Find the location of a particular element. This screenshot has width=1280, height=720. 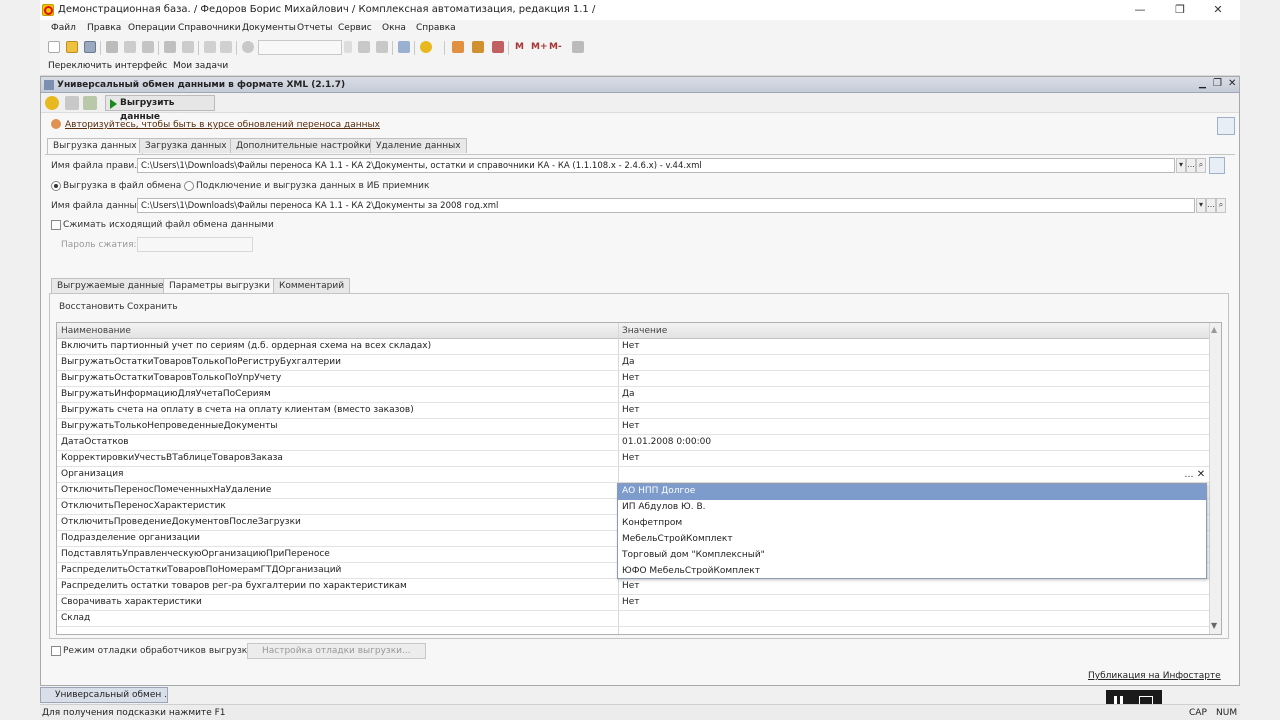

subtab-export-params: Параметры выгрузки is located at coordinates (220, 286).